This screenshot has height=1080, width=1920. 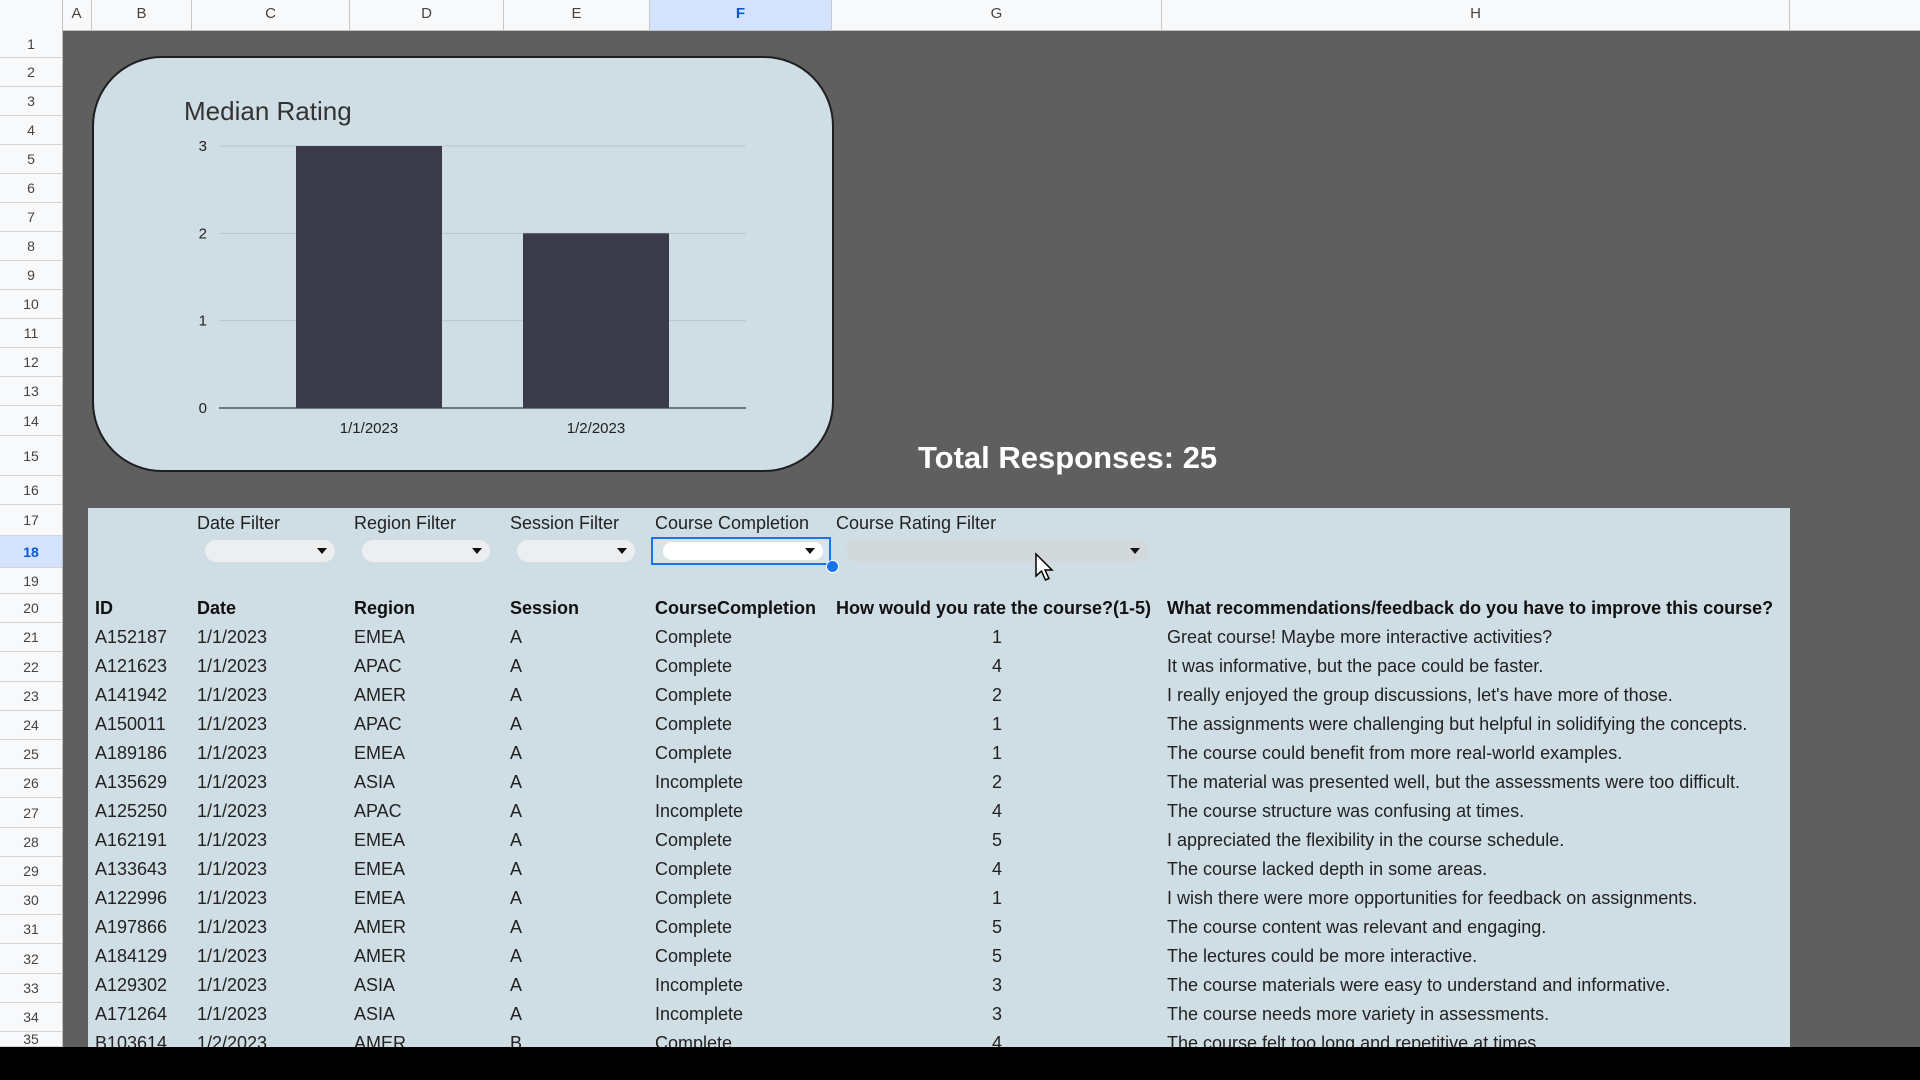 What do you see at coordinates (31, 871) in the screenshot?
I see `row-header-29: 29` at bounding box center [31, 871].